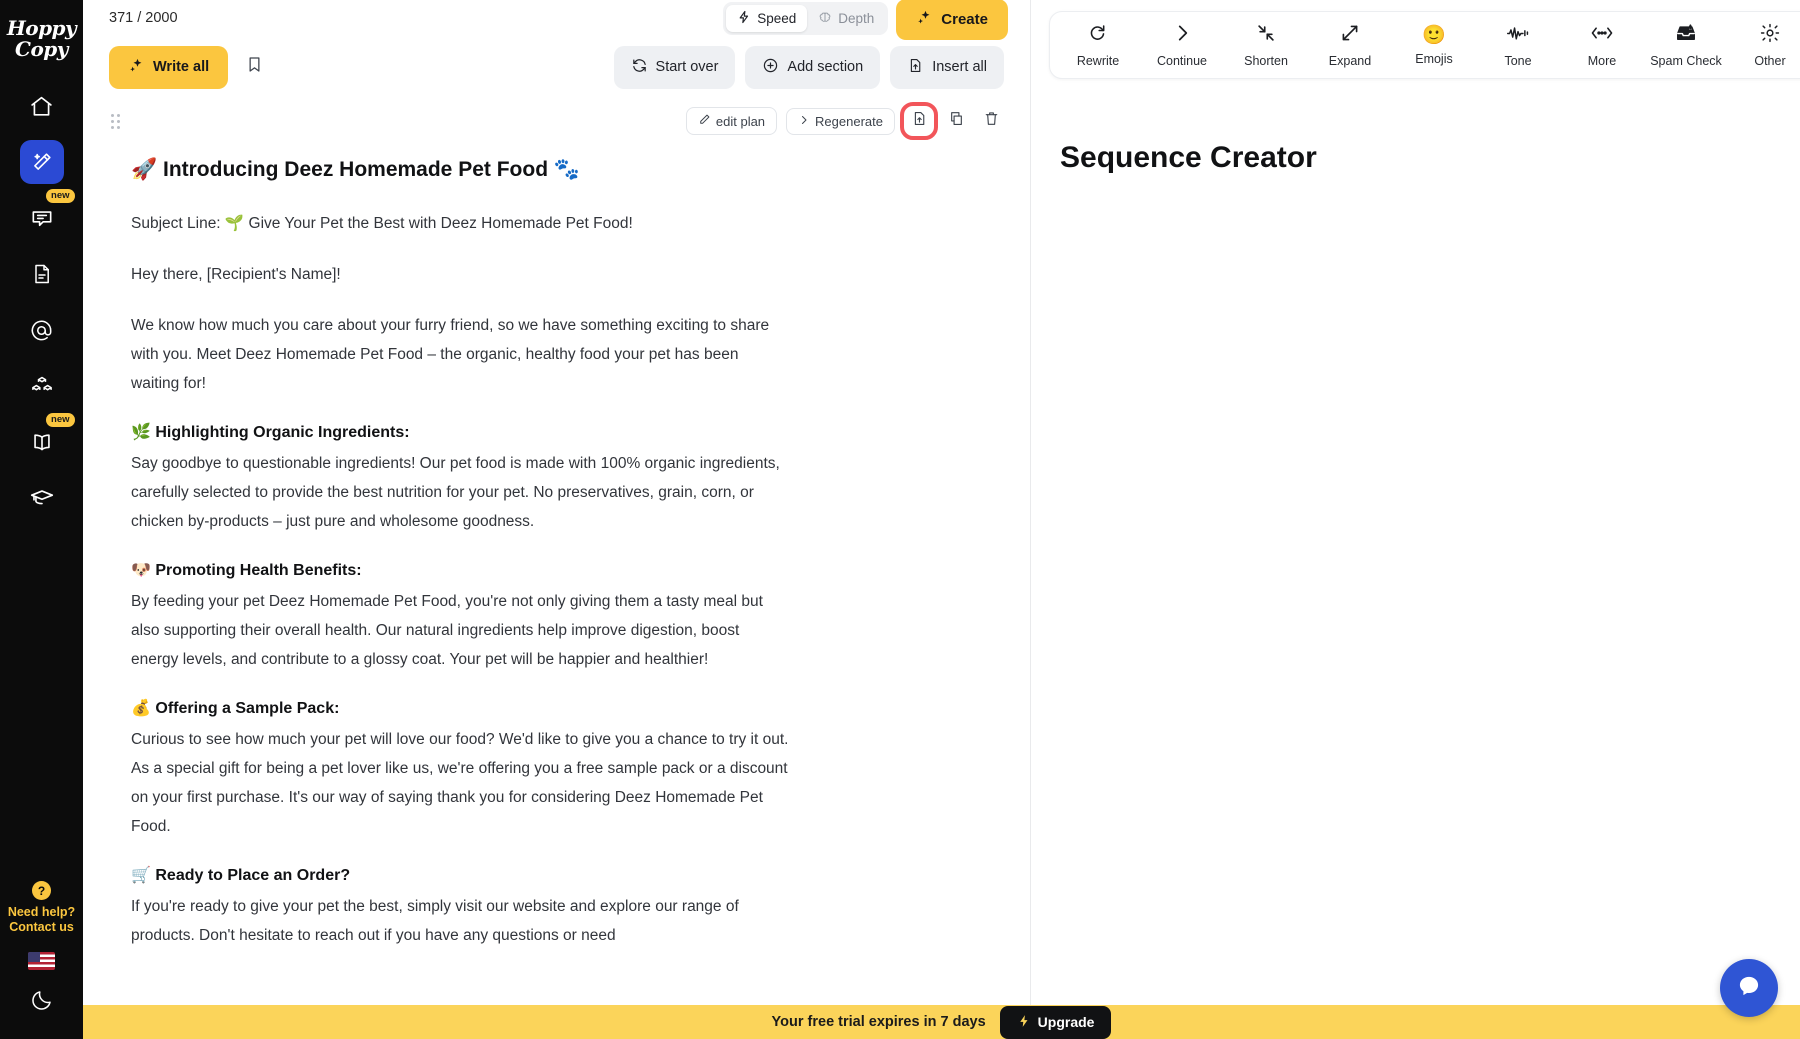 This screenshot has height=1039, width=1800. I want to click on edit-plan-label: edit plan, so click(740, 121).